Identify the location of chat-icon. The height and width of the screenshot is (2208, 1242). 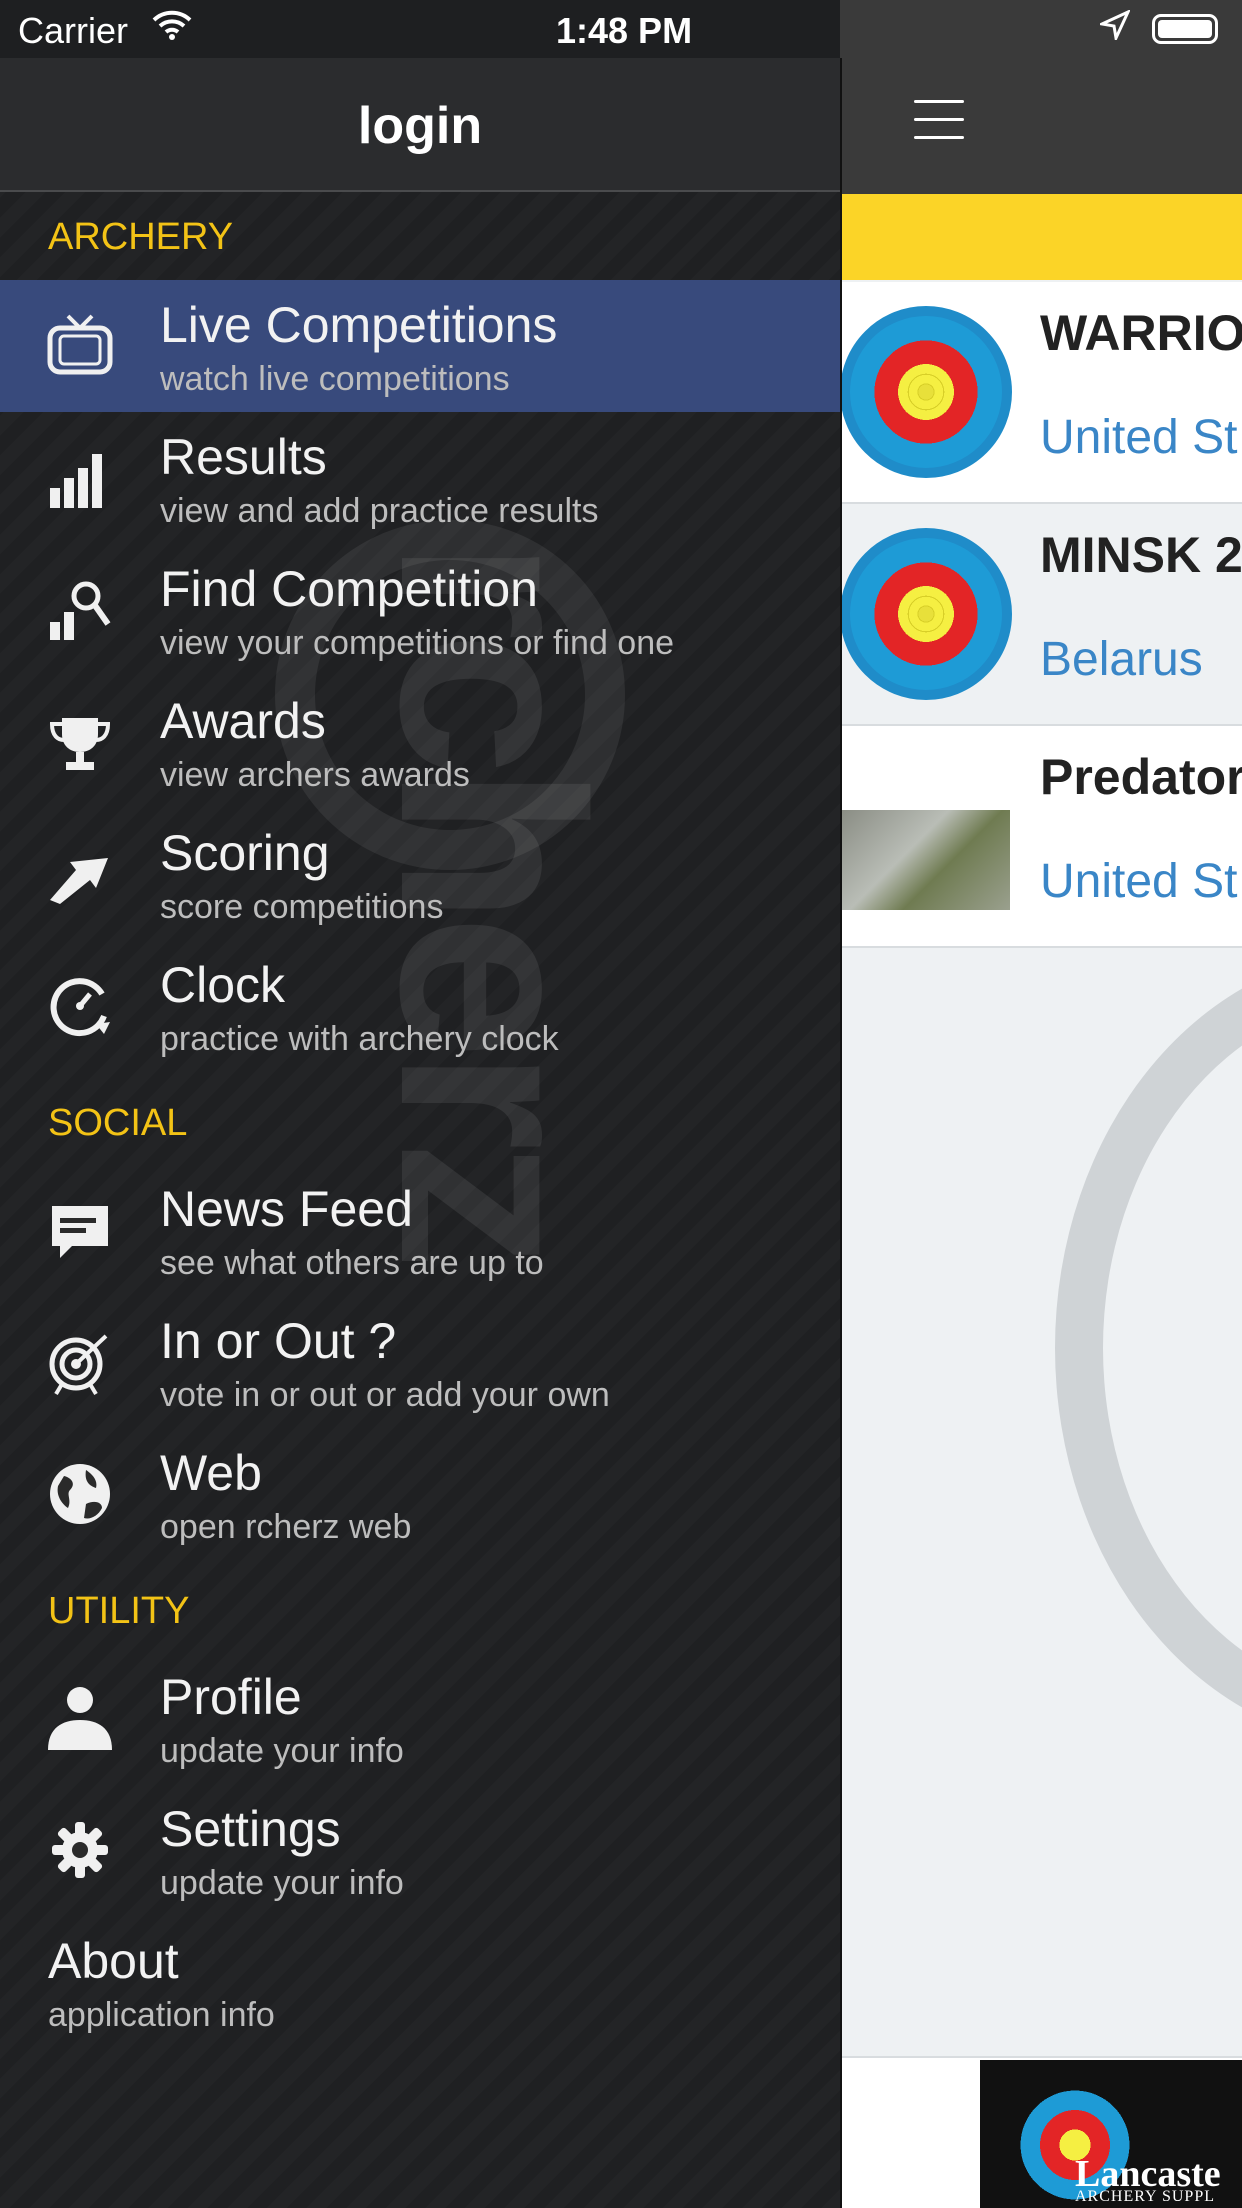
(80, 1230).